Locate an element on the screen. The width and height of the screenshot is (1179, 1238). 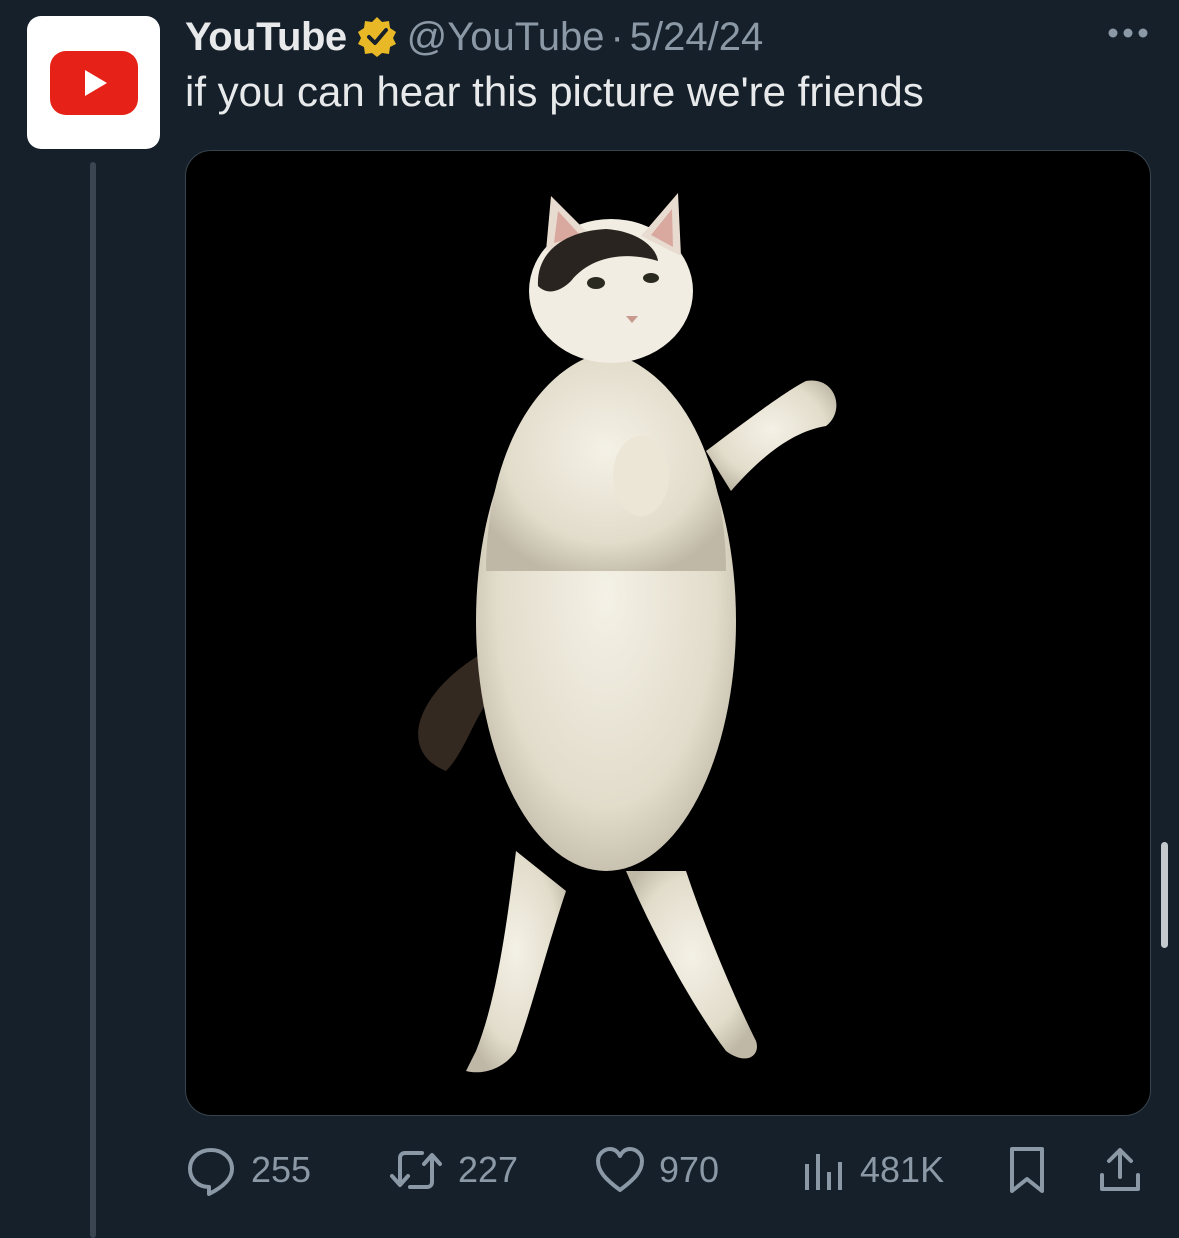
thread-line is located at coordinates (93, 700).